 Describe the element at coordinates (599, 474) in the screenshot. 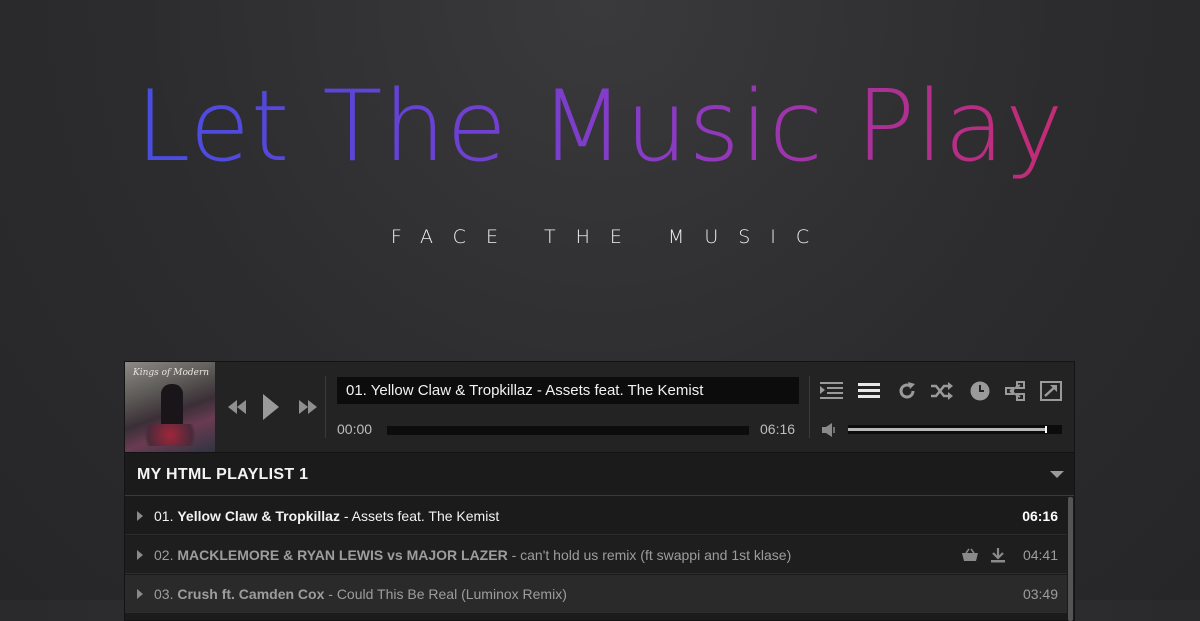

I see `playlist-header: MY HTML PLAYLIST 1` at that location.